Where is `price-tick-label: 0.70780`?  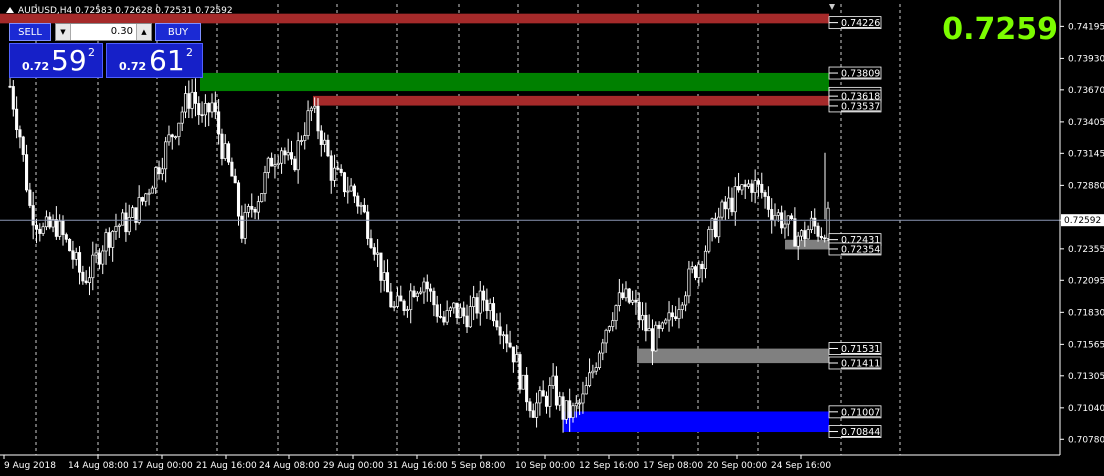
price-tick-label: 0.70780 is located at coordinates (1086, 440).